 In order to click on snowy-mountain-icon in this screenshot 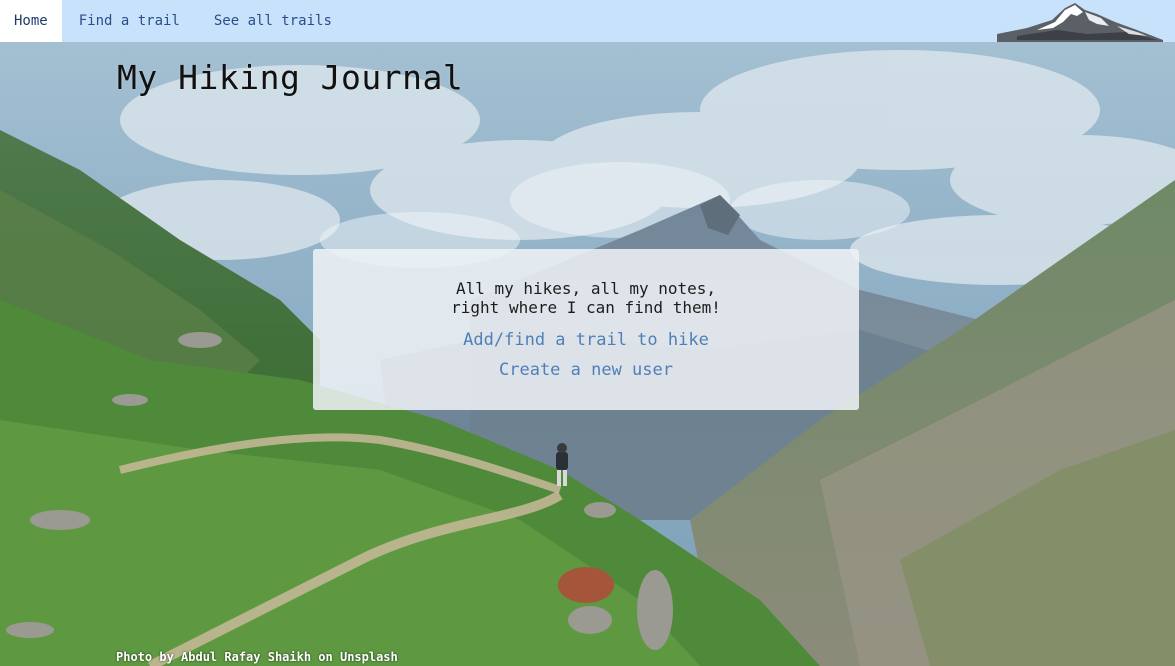, I will do `click(1080, 21)`.